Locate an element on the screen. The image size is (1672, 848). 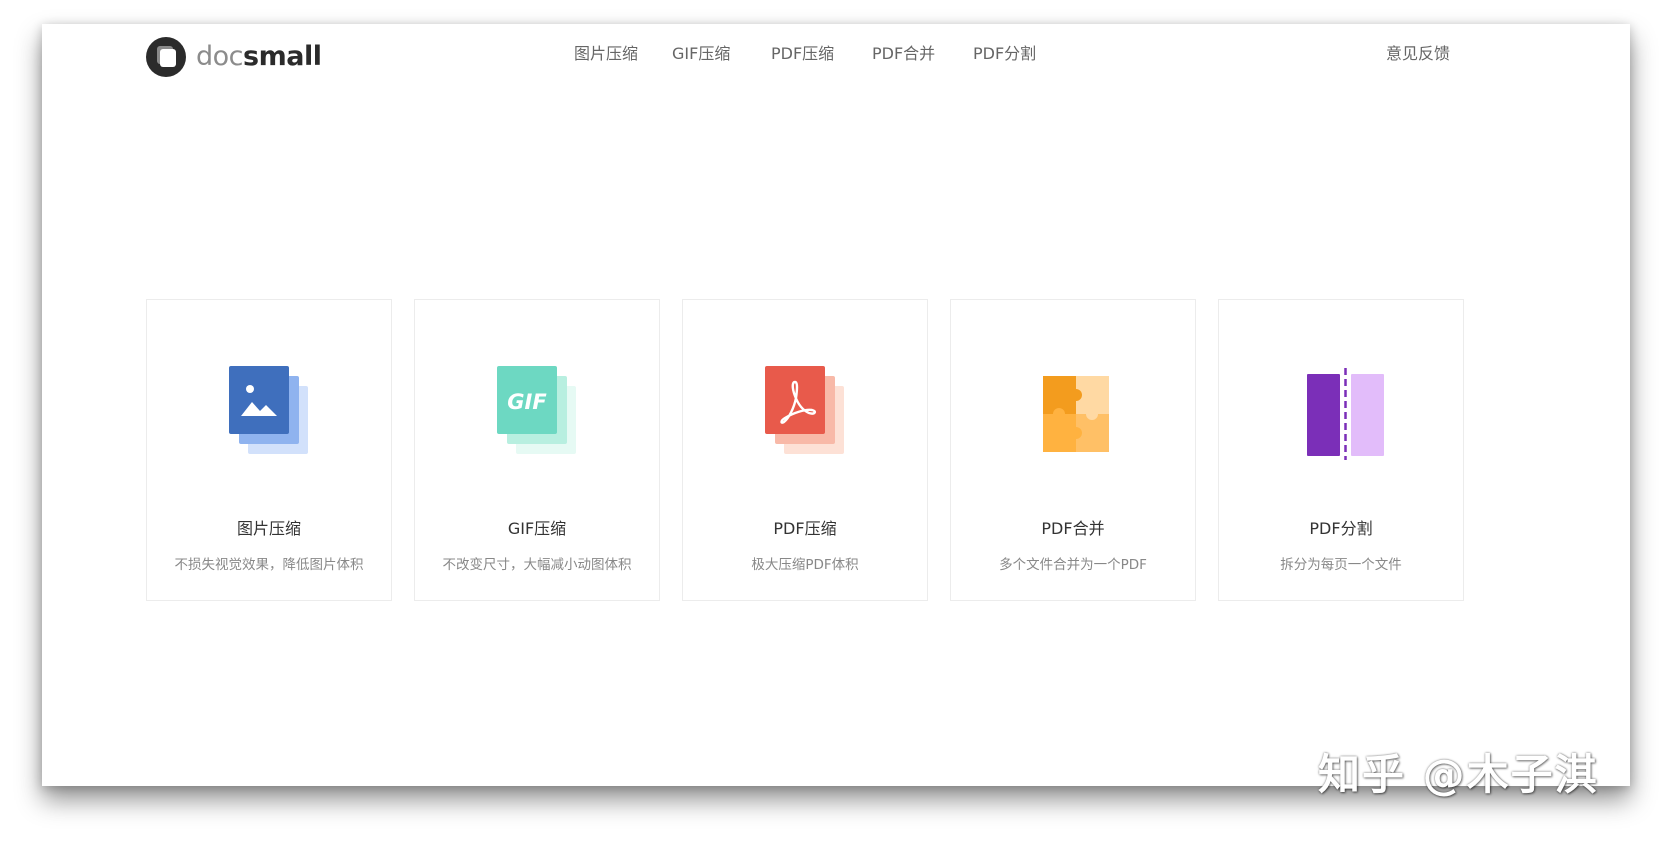
nav-item-pdf-split: PDF分割 is located at coordinates (1004, 54).